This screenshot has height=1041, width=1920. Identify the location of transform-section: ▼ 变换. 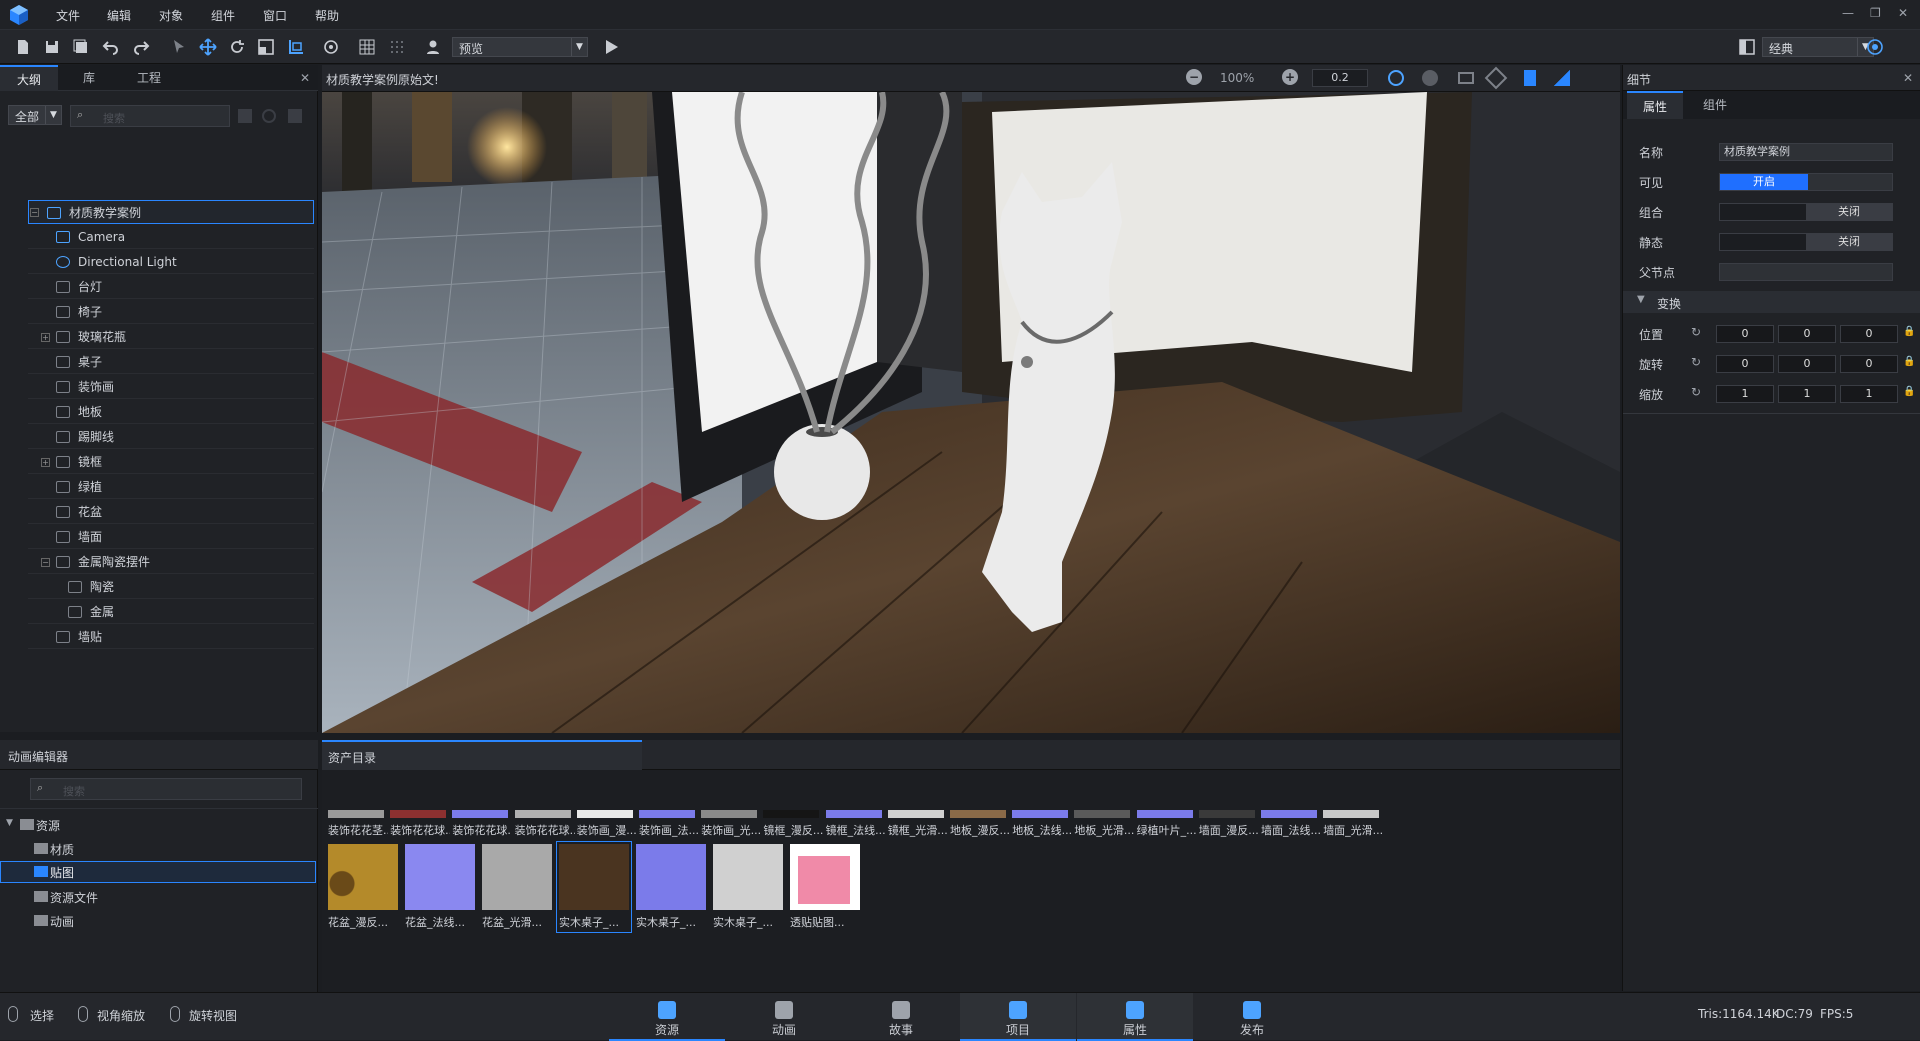
(1771, 302).